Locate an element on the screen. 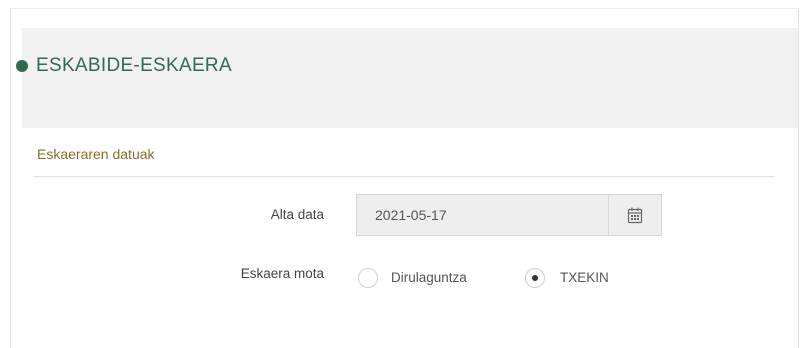 Image resolution: width=805 pixels, height=348 pixels. alta-data-value: 2021-05-17 is located at coordinates (411, 215).